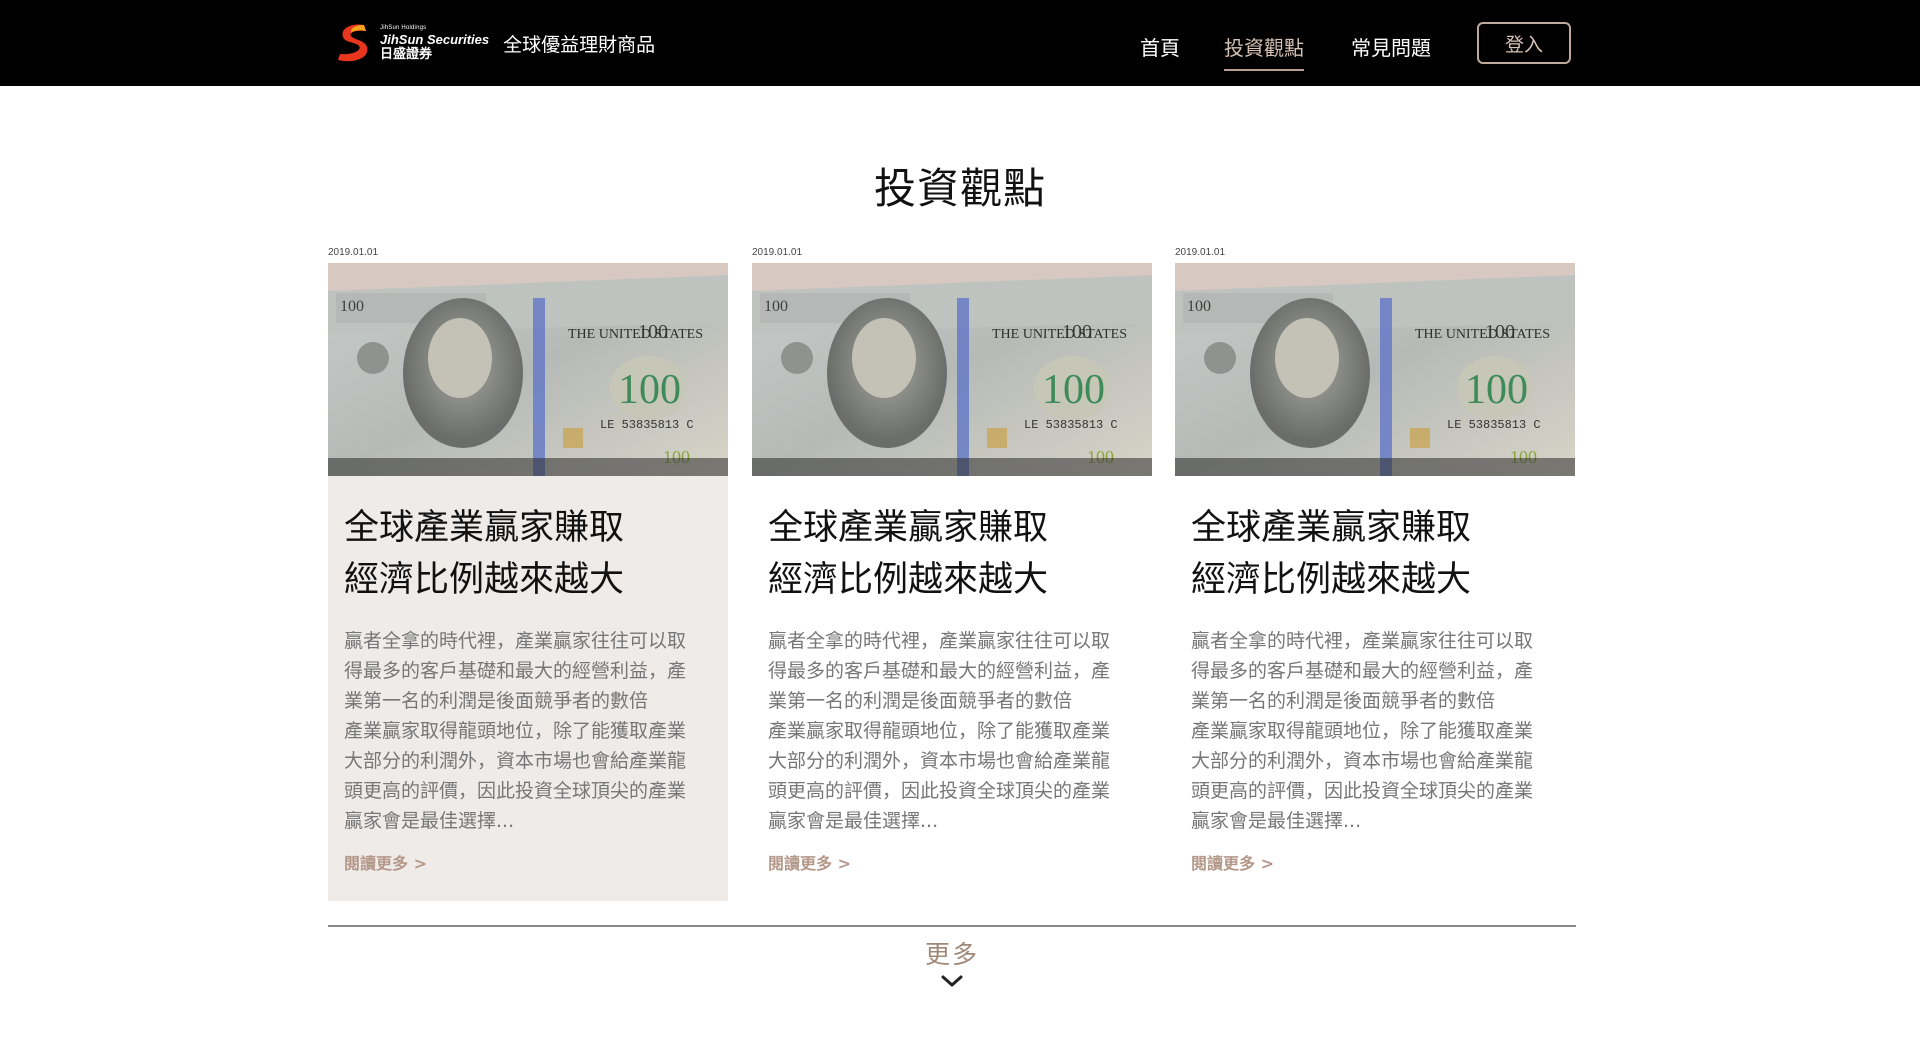 The image size is (1920, 1039). I want to click on logo-holdings-text: JihSun Holdings, so click(403, 28).